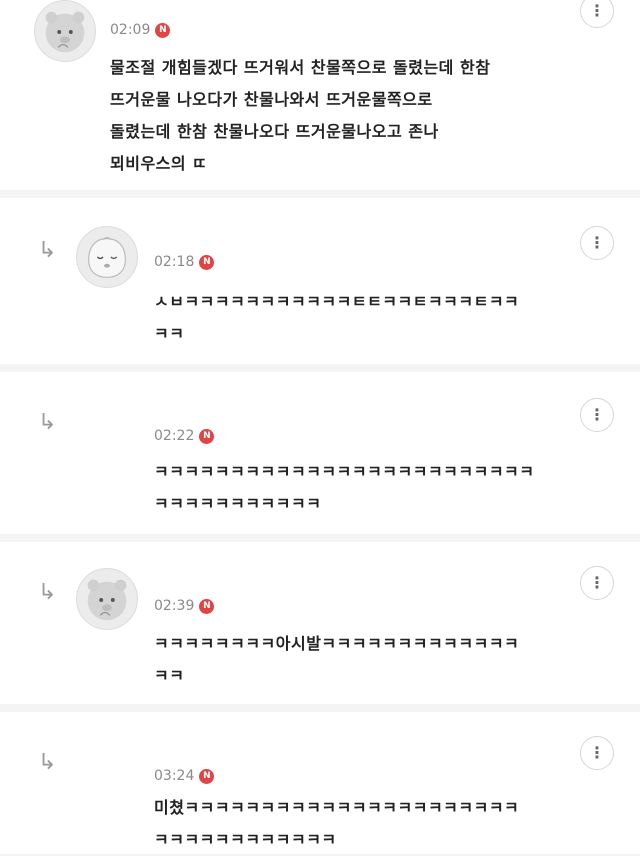 The height and width of the screenshot is (856, 640). What do you see at coordinates (337, 643) in the screenshot?
I see `comment-line: ㅋㅋㅋㅋㅋㅋㅋㅋ아시발ㅋㅋㅋㅋㅋㅋㅋㅋㅋㅋㅋㅋㅋ` at bounding box center [337, 643].